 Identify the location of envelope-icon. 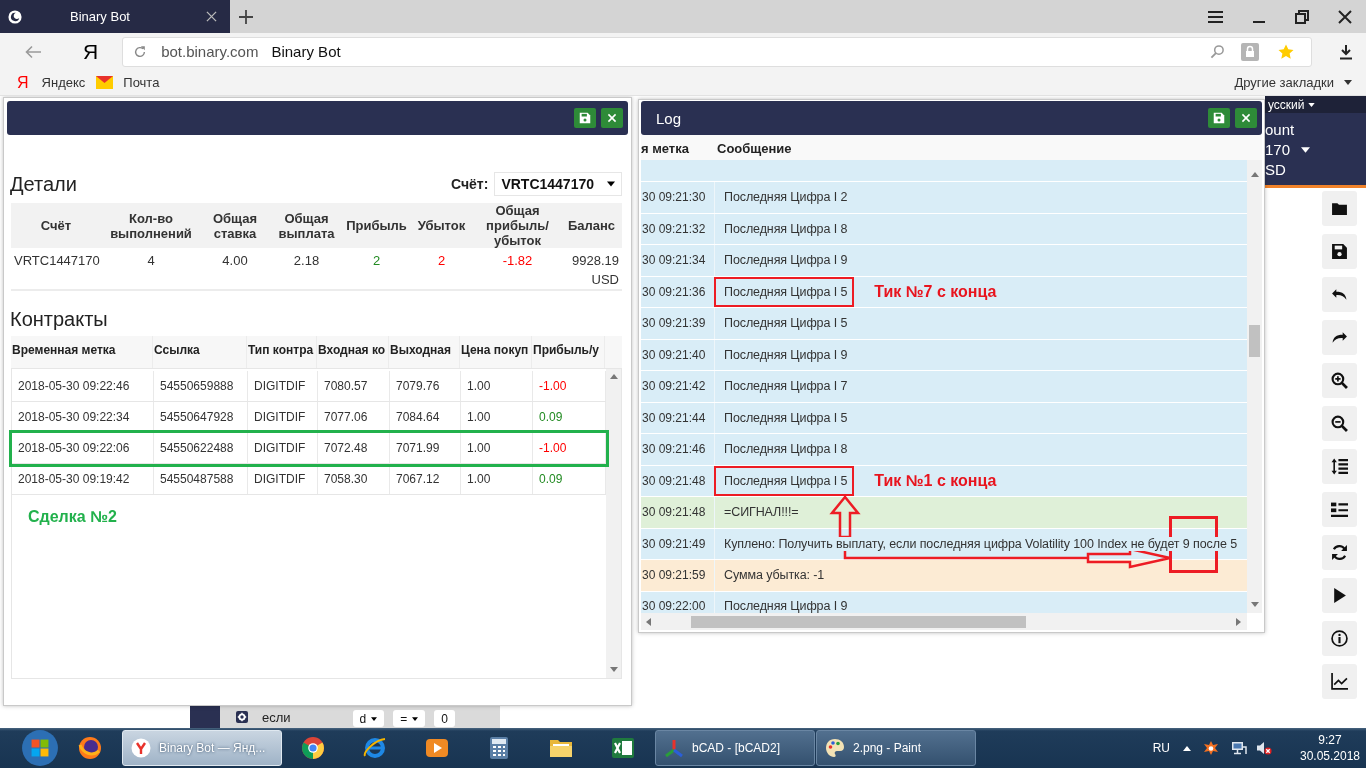
(105, 82).